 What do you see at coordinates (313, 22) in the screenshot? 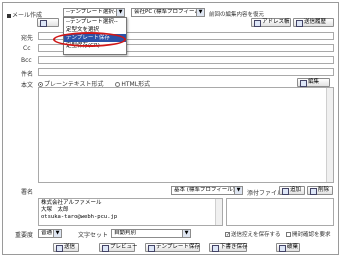
I see `send-history-button: 送信履歴` at bounding box center [313, 22].